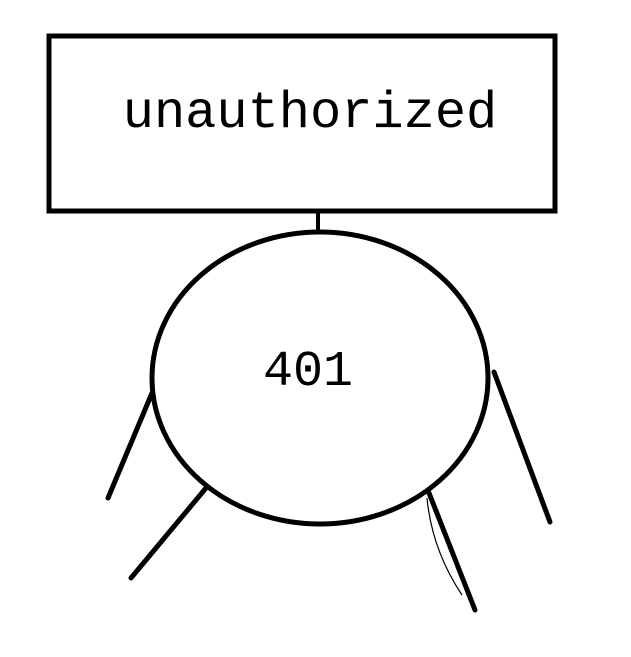 The width and height of the screenshot is (631, 657). What do you see at coordinates (308, 372) in the screenshot?
I see `body-text: 401` at bounding box center [308, 372].